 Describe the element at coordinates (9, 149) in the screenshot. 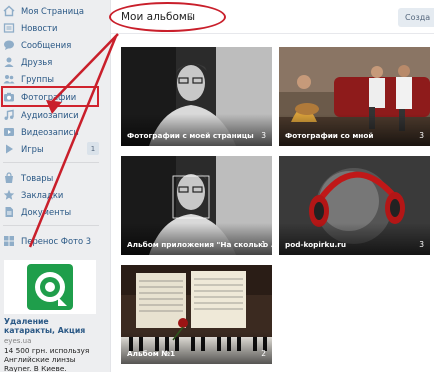

I see `games-icon` at that location.